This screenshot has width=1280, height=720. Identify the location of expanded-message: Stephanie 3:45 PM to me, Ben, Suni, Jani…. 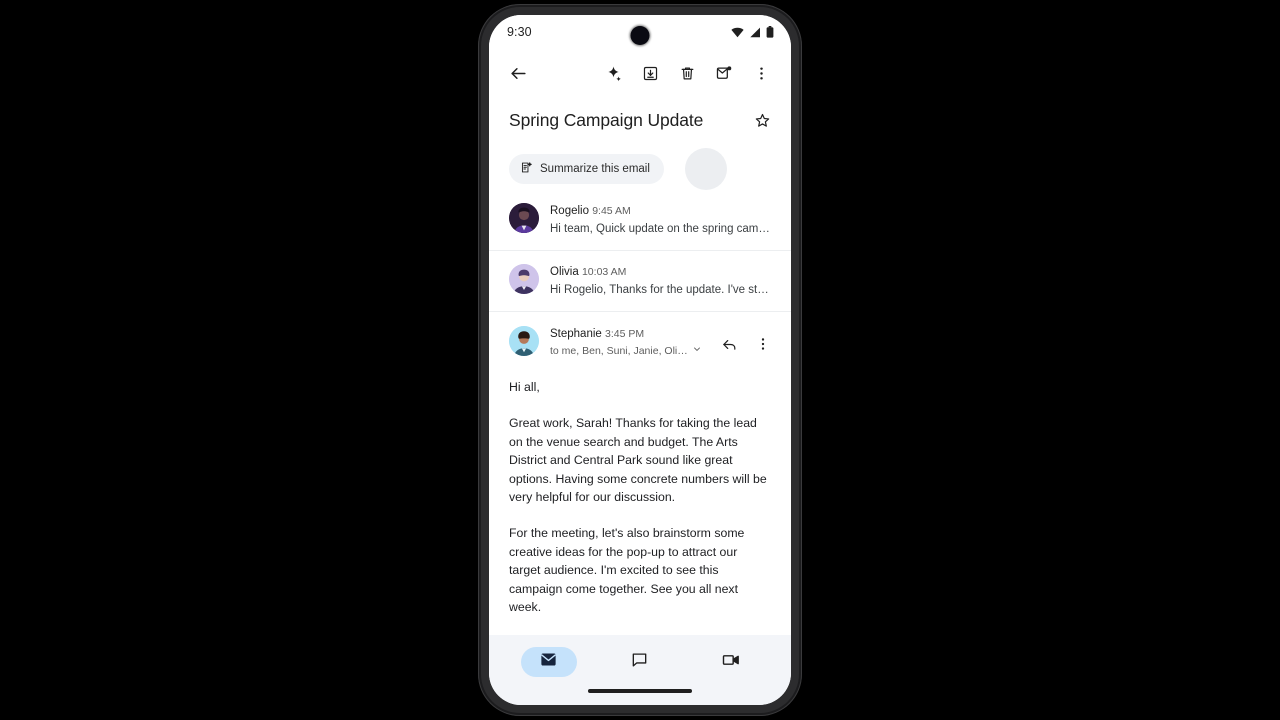
(640, 473).